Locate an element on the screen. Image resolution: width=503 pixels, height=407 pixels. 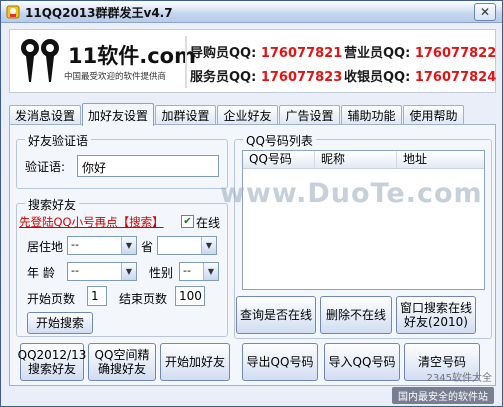
tab-label: 辅助功能 is located at coordinates (371, 116).